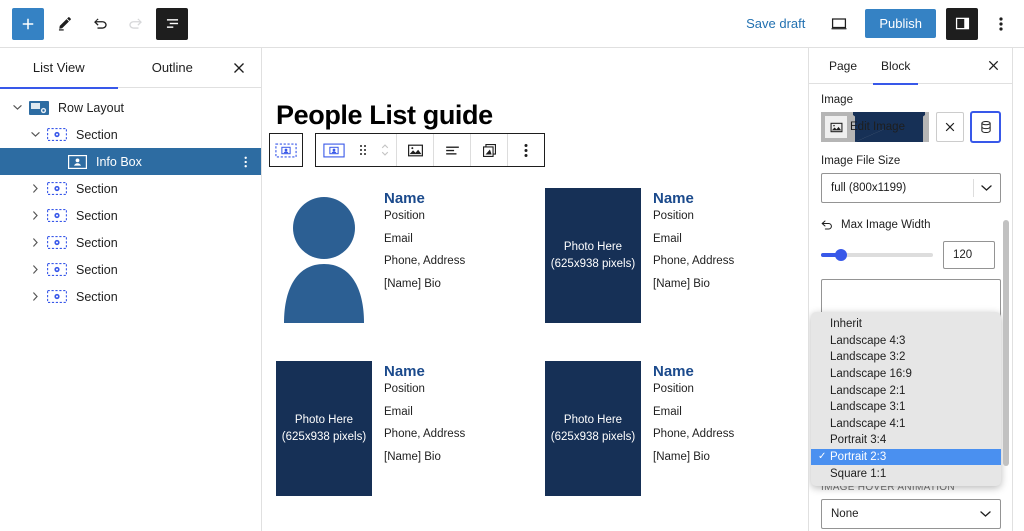  What do you see at coordinates (875, 127) in the screenshot?
I see `edit-image-button: Edit Image` at bounding box center [875, 127].